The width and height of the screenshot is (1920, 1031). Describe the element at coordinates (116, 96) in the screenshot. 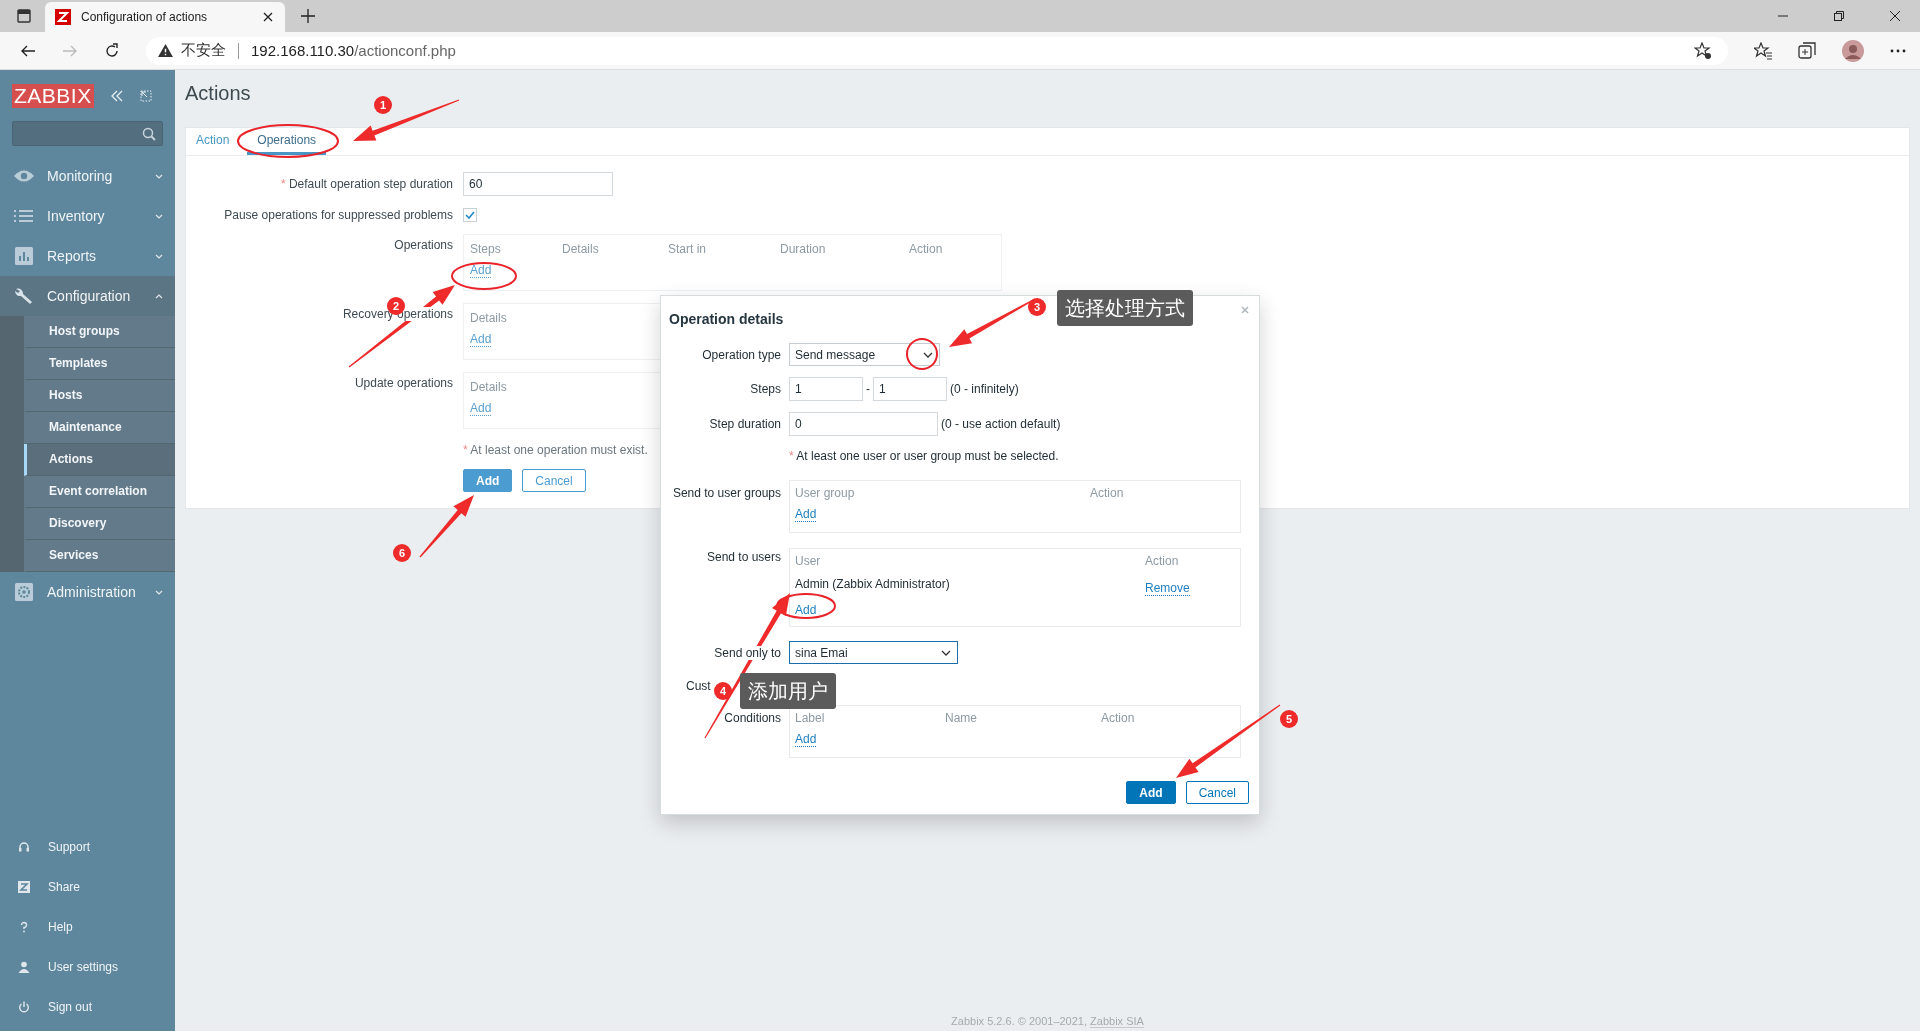

I see `collapse-icon` at that location.